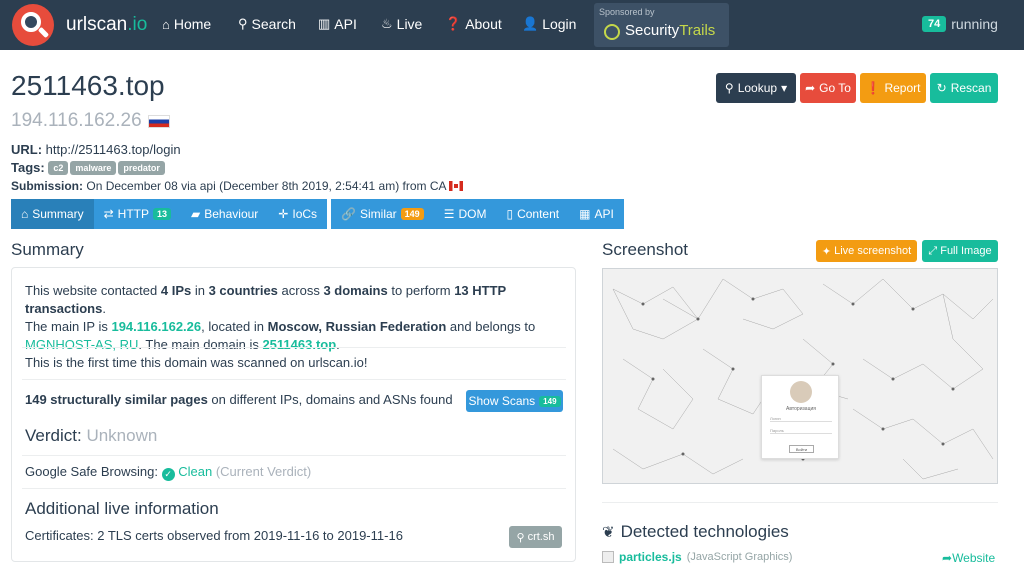 This screenshot has width=1024, height=566. What do you see at coordinates (324, 23) in the screenshot?
I see `barcode-icon: ▥` at bounding box center [324, 23].